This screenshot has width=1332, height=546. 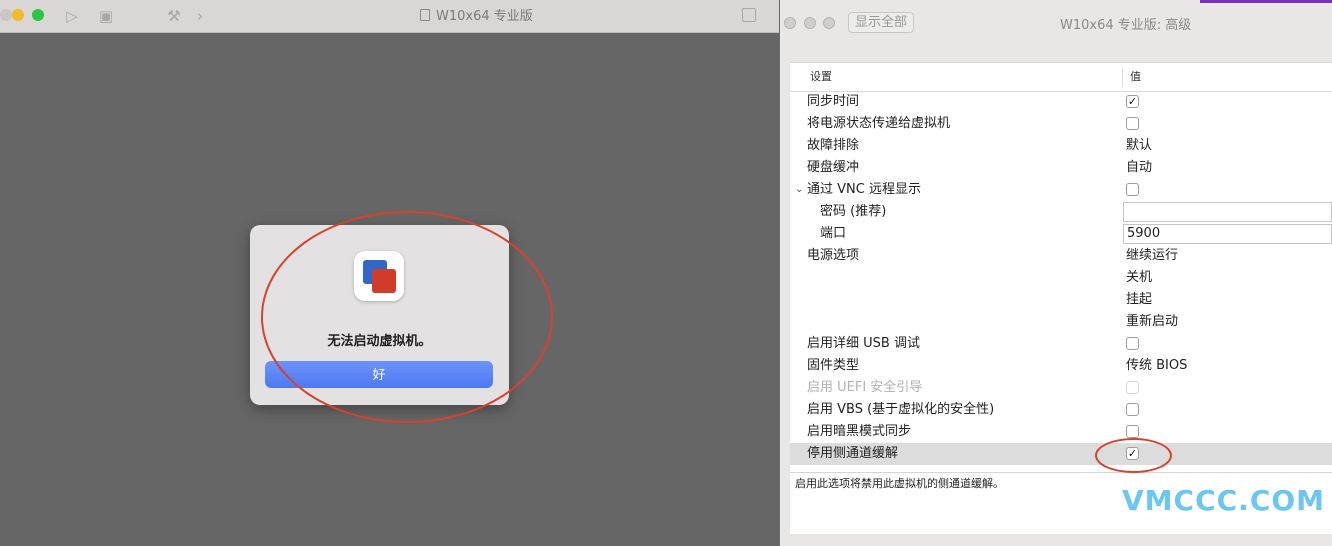 What do you see at coordinates (1061, 234) in the screenshot?
I see `row-vnc-port: 端口 5900` at bounding box center [1061, 234].